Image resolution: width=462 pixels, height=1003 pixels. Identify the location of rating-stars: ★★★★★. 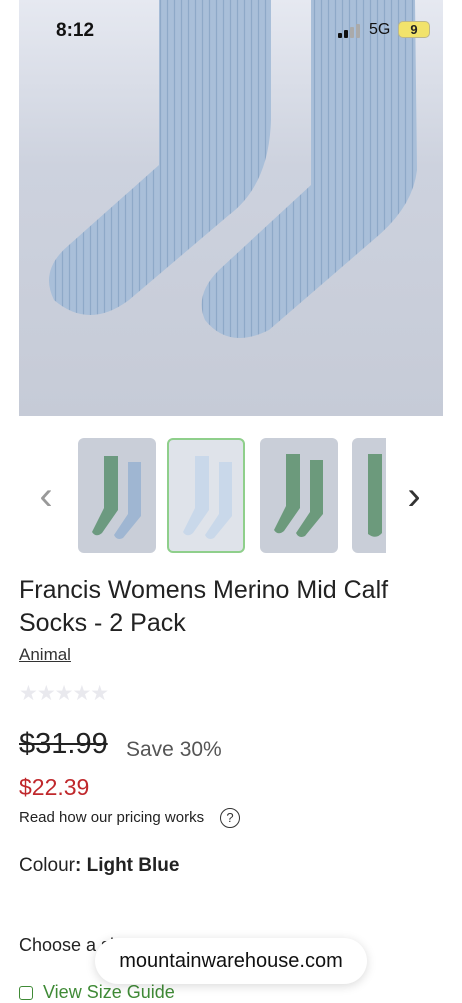
(64, 693).